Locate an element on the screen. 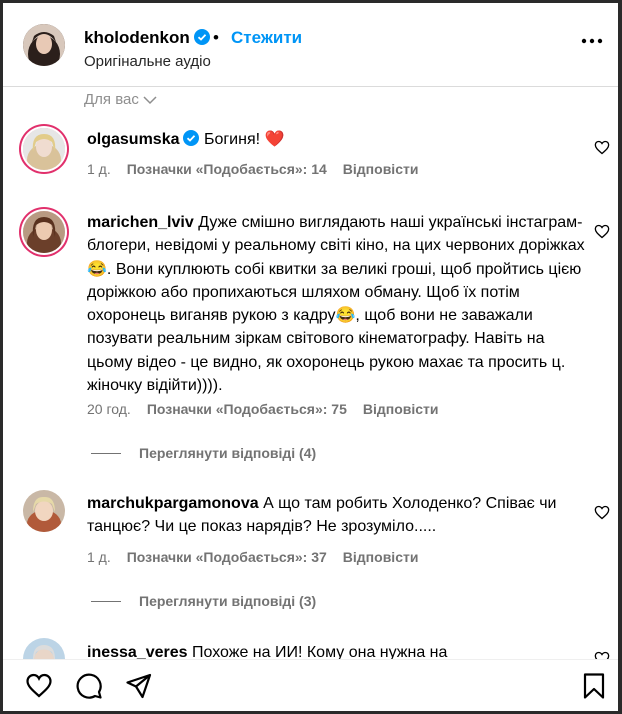 This screenshot has height=714, width=622. author-avatar is located at coordinates (44, 45).